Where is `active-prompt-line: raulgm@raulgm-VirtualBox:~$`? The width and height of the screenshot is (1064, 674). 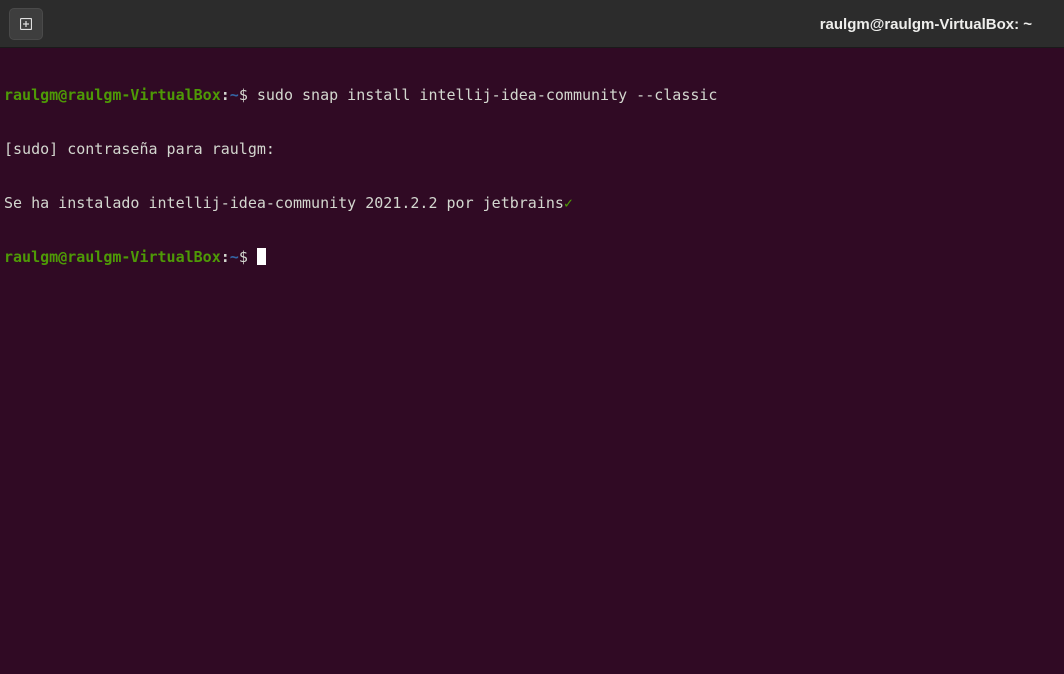 active-prompt-line: raulgm@raulgm-VirtualBox:~$ is located at coordinates (534, 257).